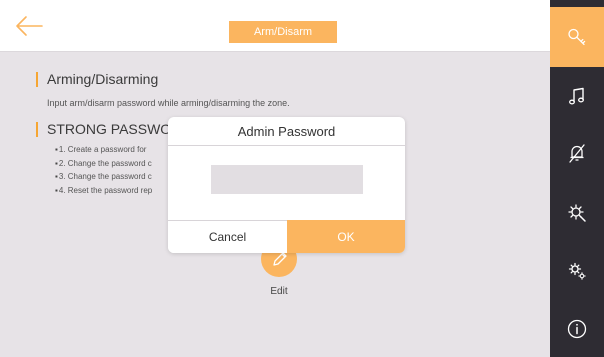  I want to click on sidebar-item-info, so click(577, 328).